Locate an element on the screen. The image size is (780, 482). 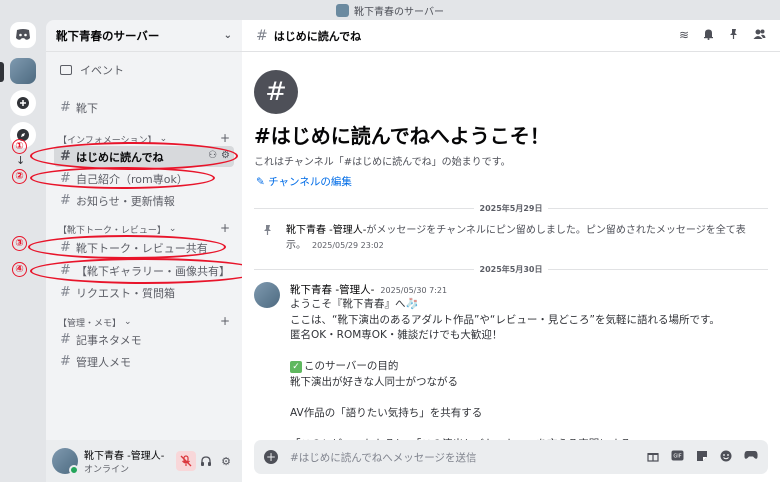
channel-label: 管理人メモ is located at coordinates (103, 362).